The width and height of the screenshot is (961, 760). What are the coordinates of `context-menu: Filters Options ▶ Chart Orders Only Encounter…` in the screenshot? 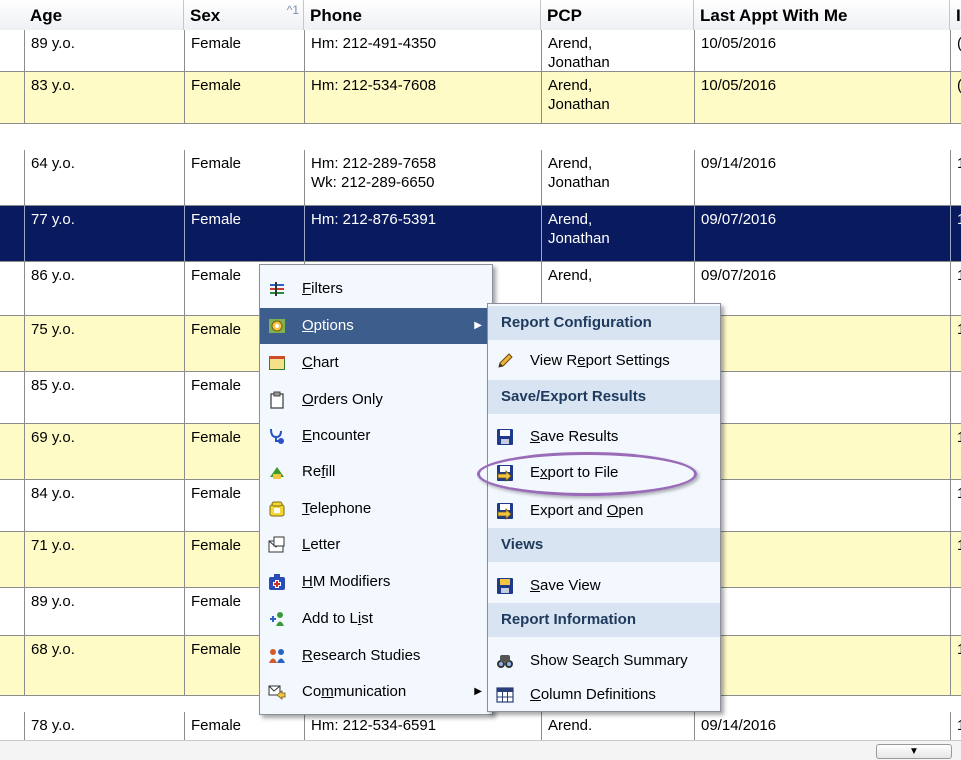 It's located at (376, 489).